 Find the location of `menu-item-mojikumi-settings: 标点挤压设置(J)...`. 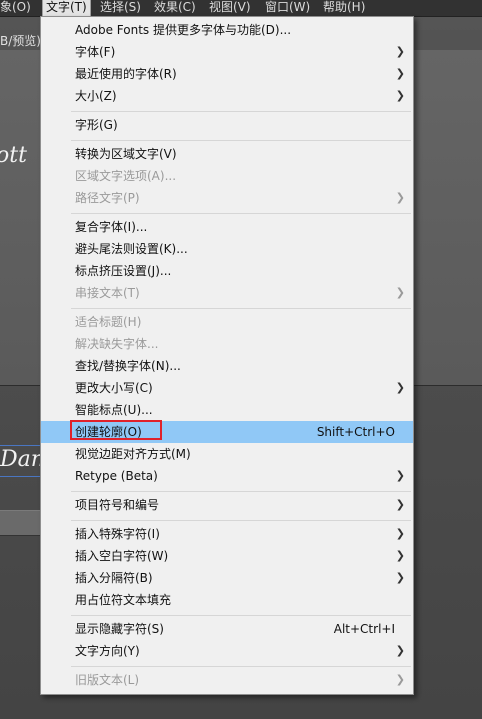

menu-item-mojikumi-settings: 标点挤压设置(J)... is located at coordinates (227, 271).